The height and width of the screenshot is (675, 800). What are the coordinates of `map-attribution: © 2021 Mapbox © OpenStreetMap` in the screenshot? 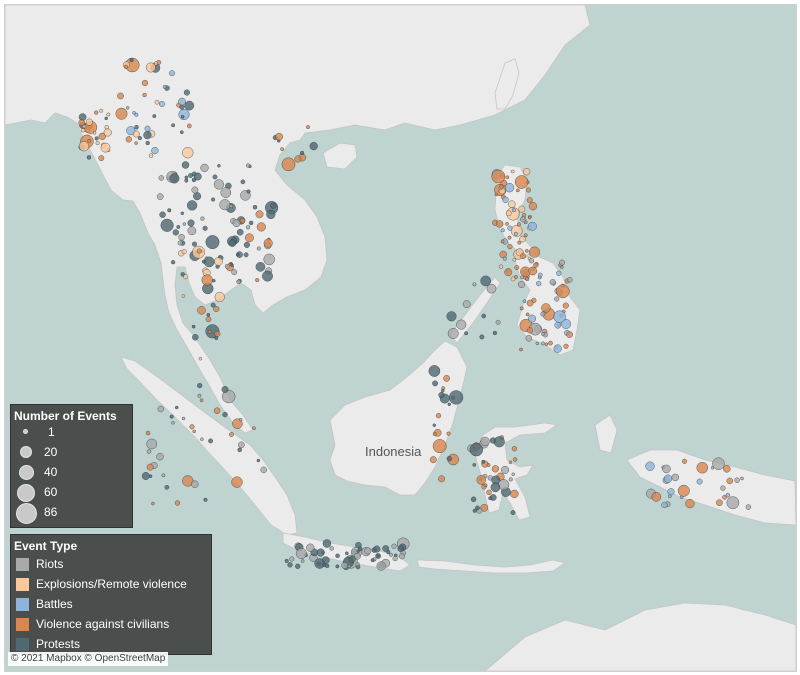 It's located at (88, 659).